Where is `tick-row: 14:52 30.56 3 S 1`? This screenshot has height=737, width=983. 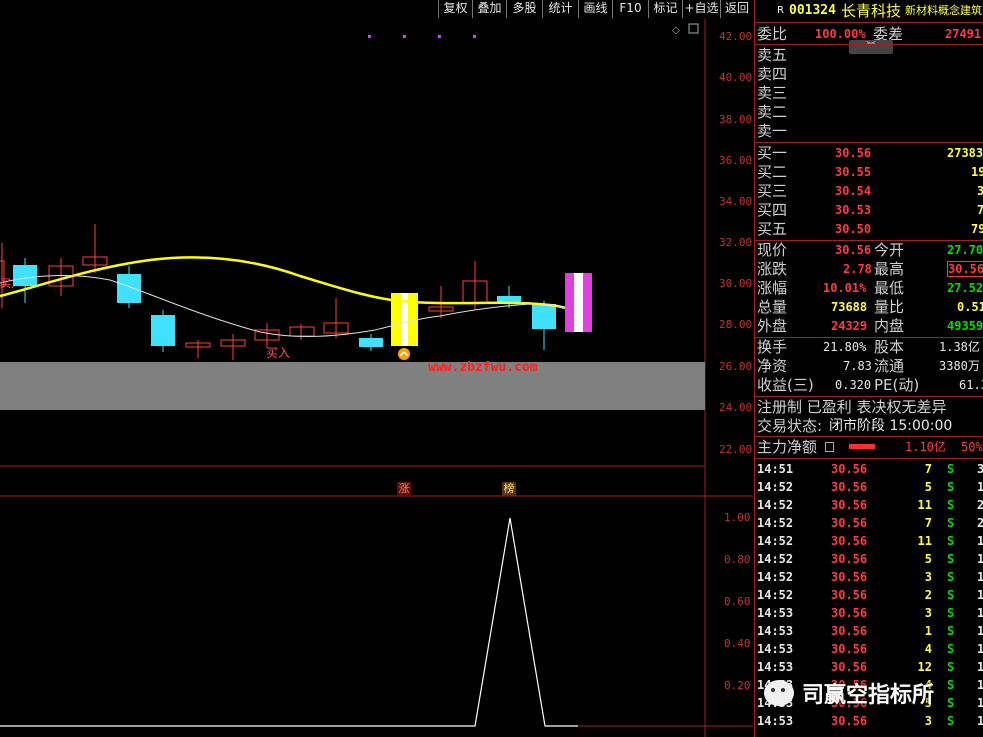 tick-row: 14:52 30.56 3 S 1 is located at coordinates (869, 577).